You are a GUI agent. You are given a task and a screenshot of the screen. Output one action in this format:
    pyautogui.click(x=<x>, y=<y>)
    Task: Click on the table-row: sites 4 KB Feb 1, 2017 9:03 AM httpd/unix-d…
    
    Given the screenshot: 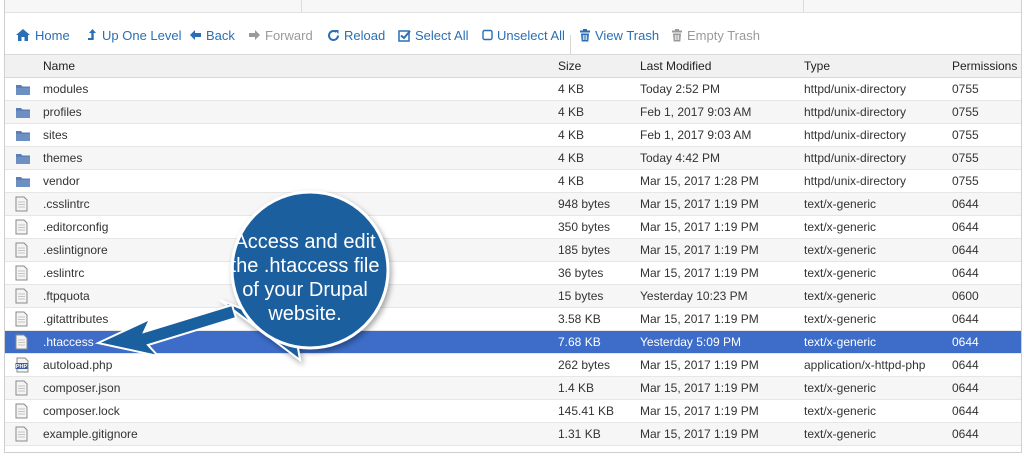 What is the action you would take?
    pyautogui.click(x=513, y=135)
    